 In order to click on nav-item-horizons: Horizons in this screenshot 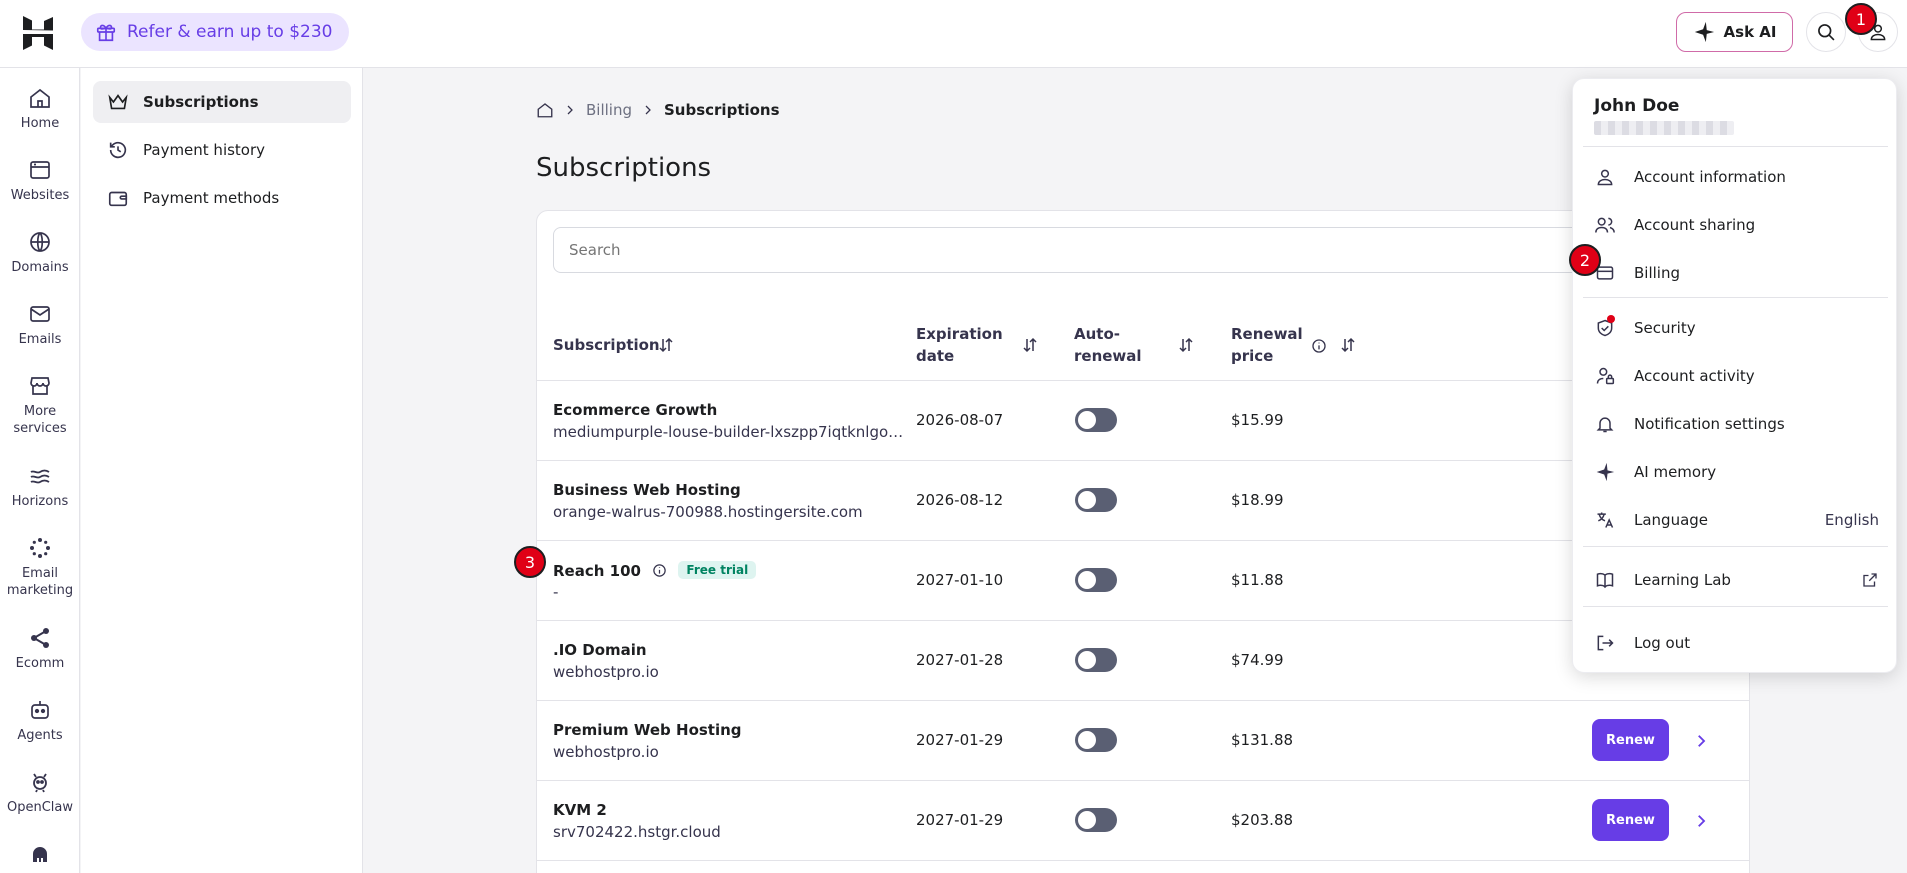, I will do `click(40, 486)`.